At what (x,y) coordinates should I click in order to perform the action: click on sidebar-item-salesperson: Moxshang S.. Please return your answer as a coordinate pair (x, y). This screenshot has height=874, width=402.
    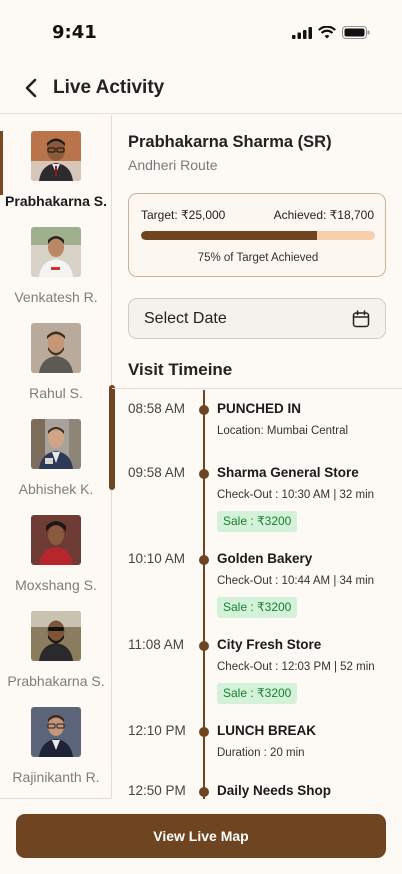
    Looking at the image, I should click on (55, 563).